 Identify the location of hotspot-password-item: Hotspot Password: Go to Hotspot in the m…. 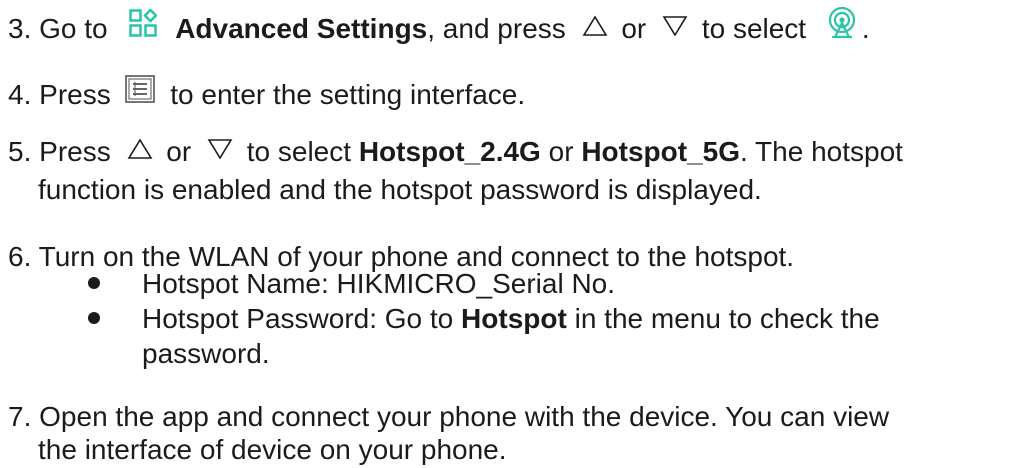
(511, 319).